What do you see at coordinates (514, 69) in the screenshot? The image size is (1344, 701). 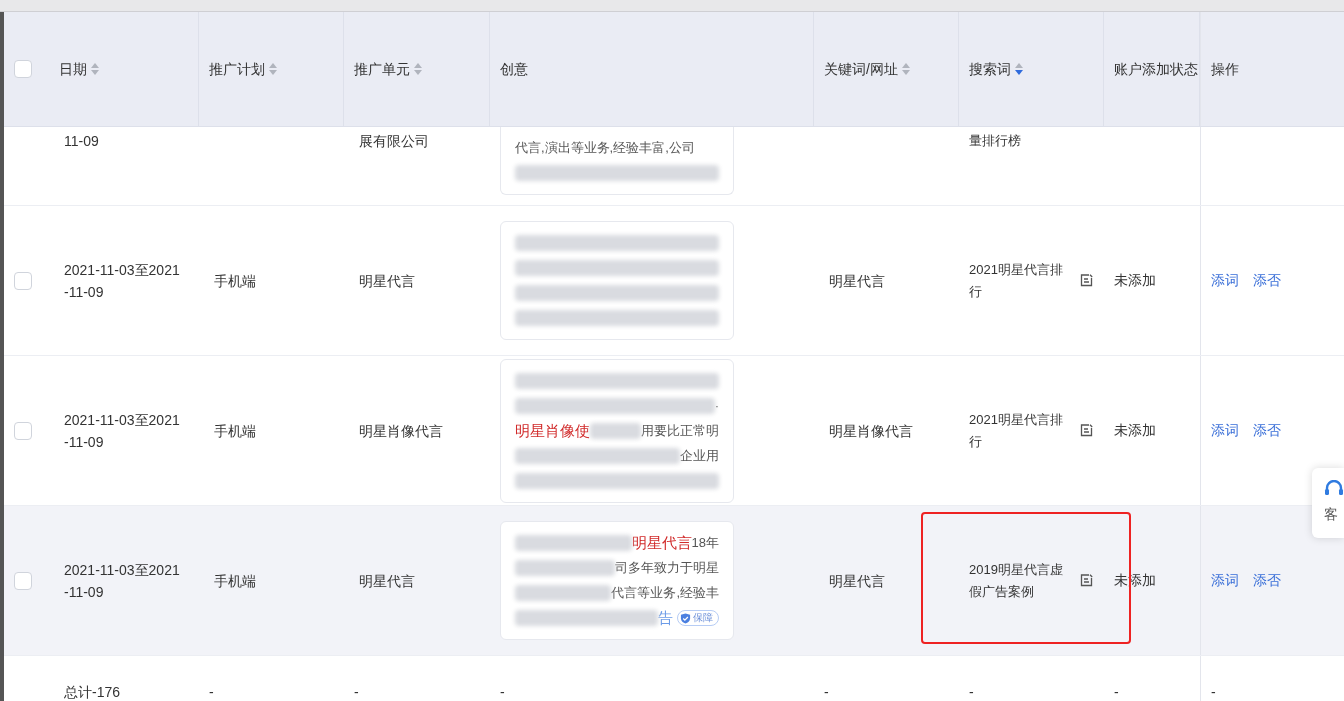 I see `column-header: 创意` at bounding box center [514, 69].